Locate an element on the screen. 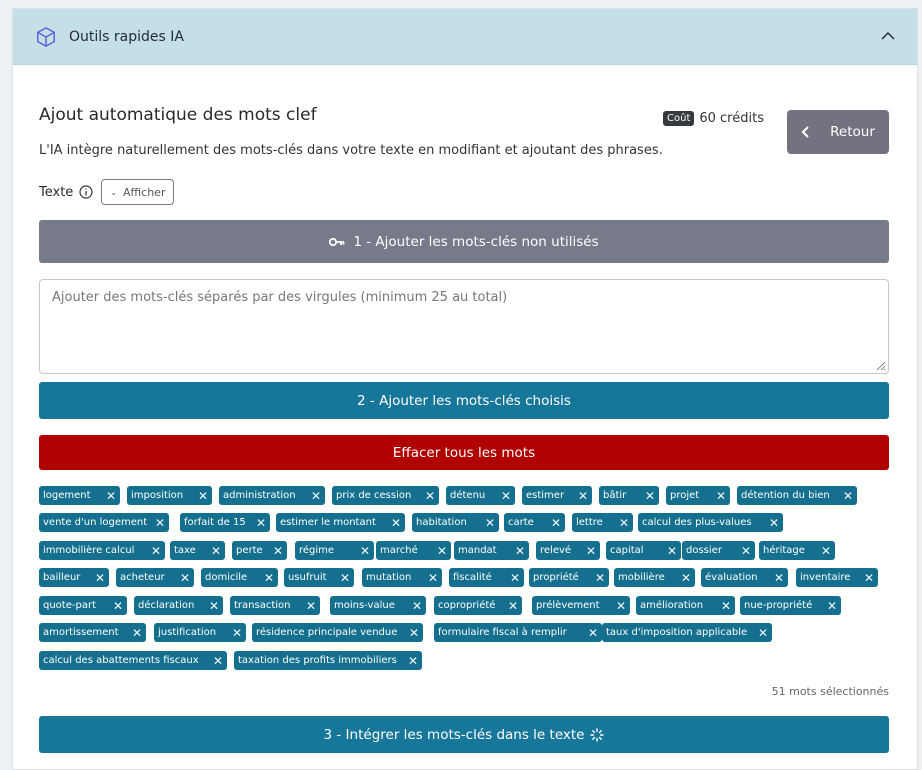  panel-header: Outils rapides IA is located at coordinates (465, 37).